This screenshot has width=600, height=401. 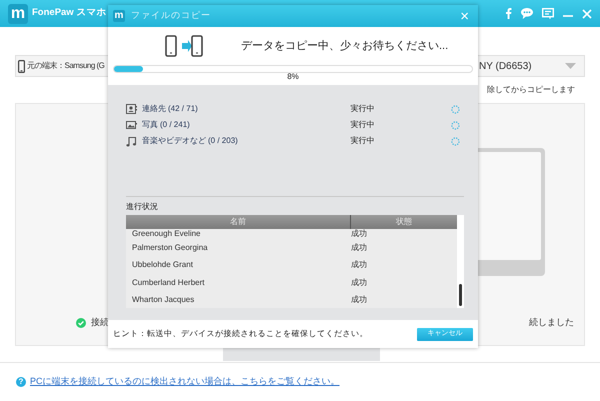 What do you see at coordinates (548, 13) in the screenshot?
I see `feedback-icon` at bounding box center [548, 13].